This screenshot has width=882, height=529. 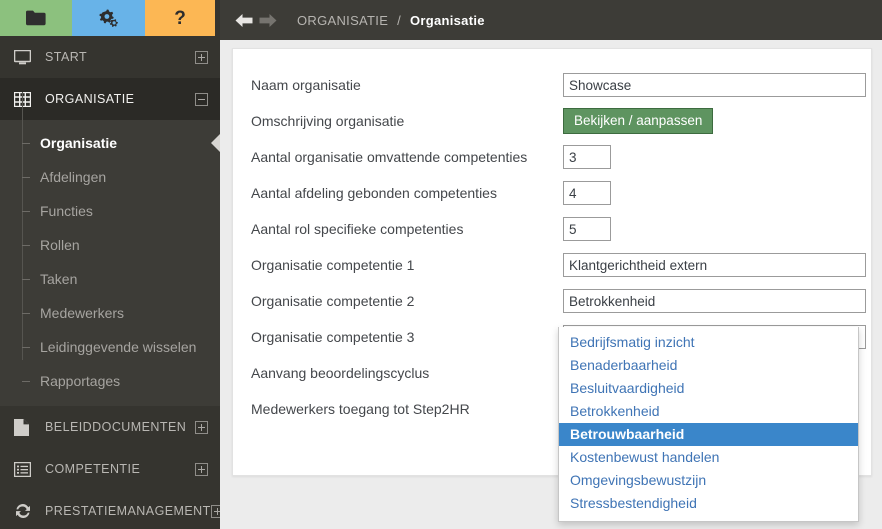 What do you see at coordinates (551, 20) in the screenshot?
I see `top-bar: ORGANISATIE / Organisatie` at bounding box center [551, 20].